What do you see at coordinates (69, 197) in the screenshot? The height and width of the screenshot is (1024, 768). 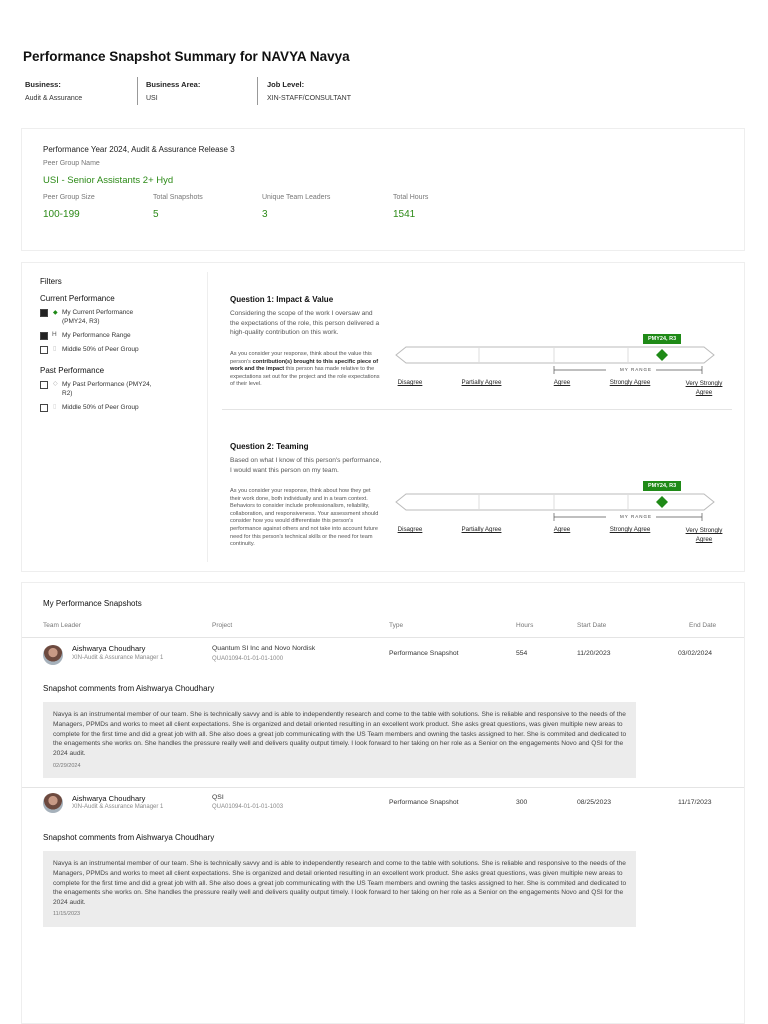 I see `stat-label: Peer Group Size` at bounding box center [69, 197].